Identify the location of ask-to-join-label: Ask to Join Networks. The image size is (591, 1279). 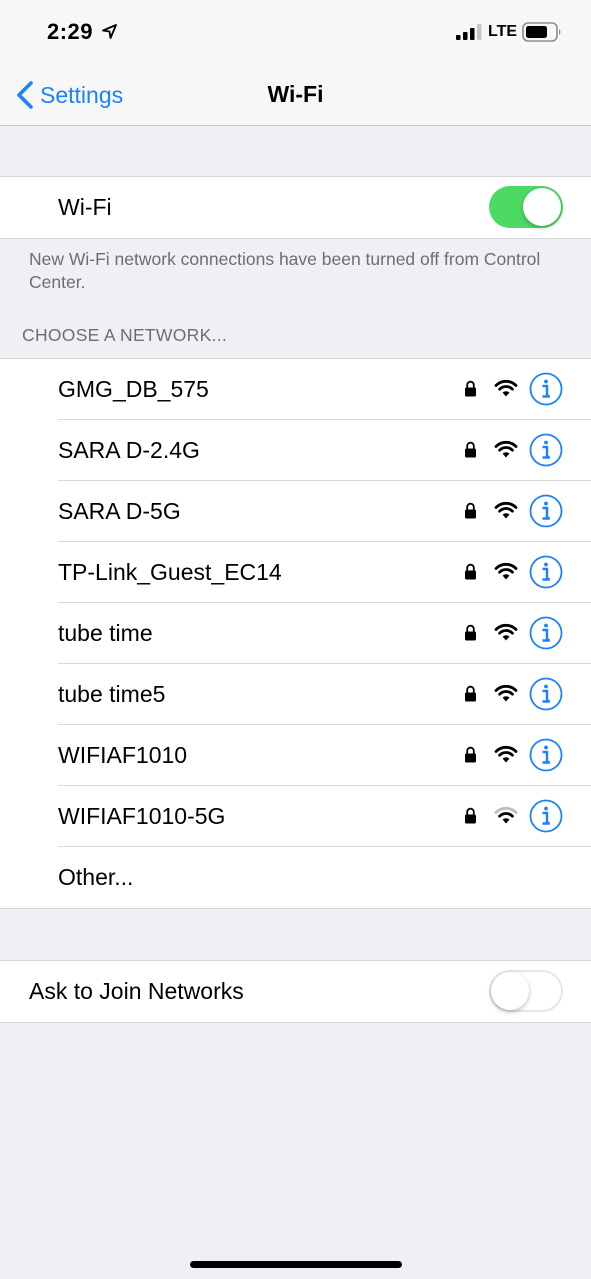
(136, 991).